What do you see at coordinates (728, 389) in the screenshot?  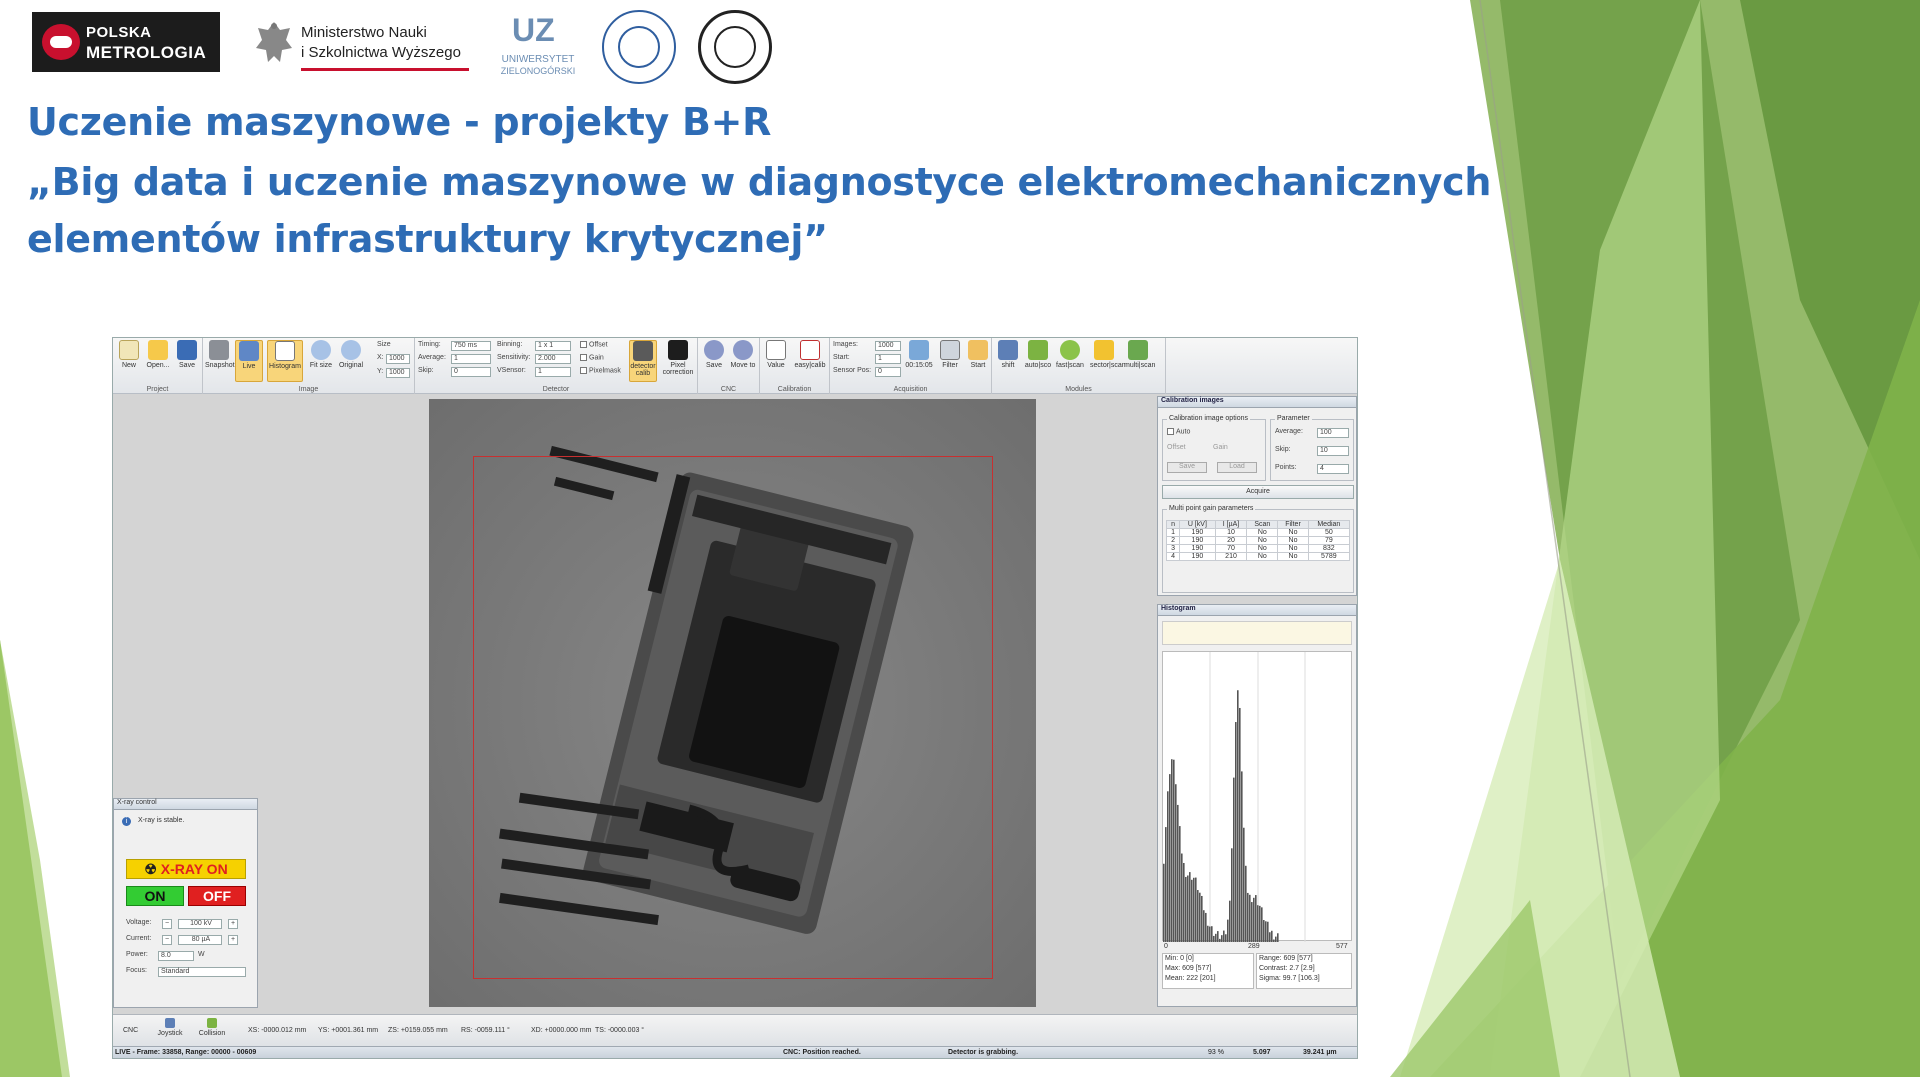 I see `group-label: CNC` at bounding box center [728, 389].